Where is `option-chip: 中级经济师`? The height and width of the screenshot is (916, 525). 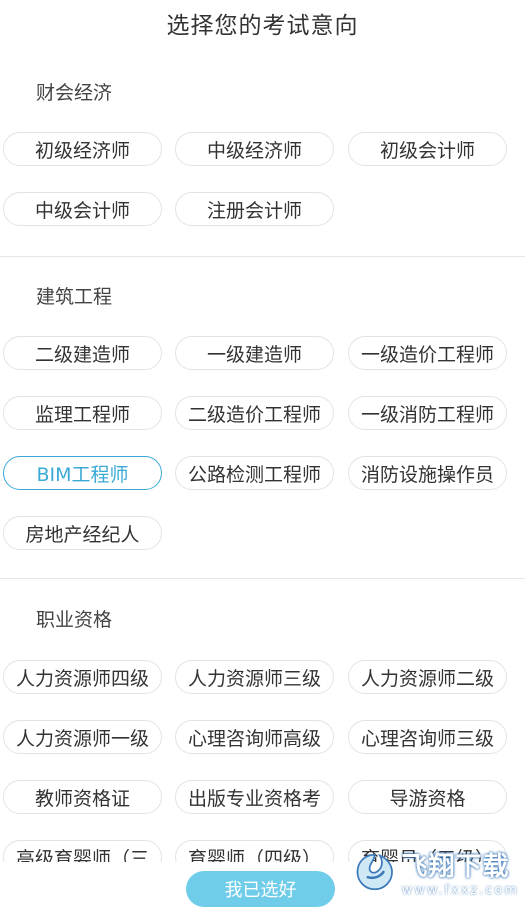 option-chip: 中级经济师 is located at coordinates (254, 149).